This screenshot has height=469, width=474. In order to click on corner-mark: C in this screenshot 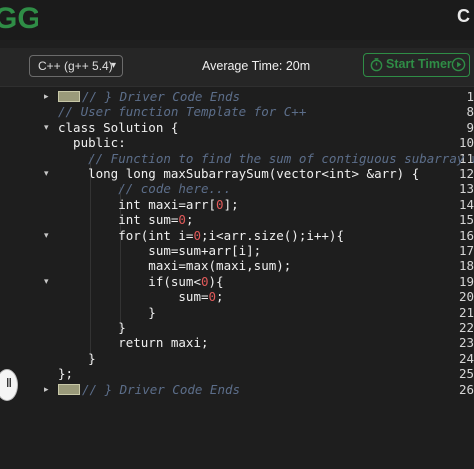, I will do `click(463, 16)`.